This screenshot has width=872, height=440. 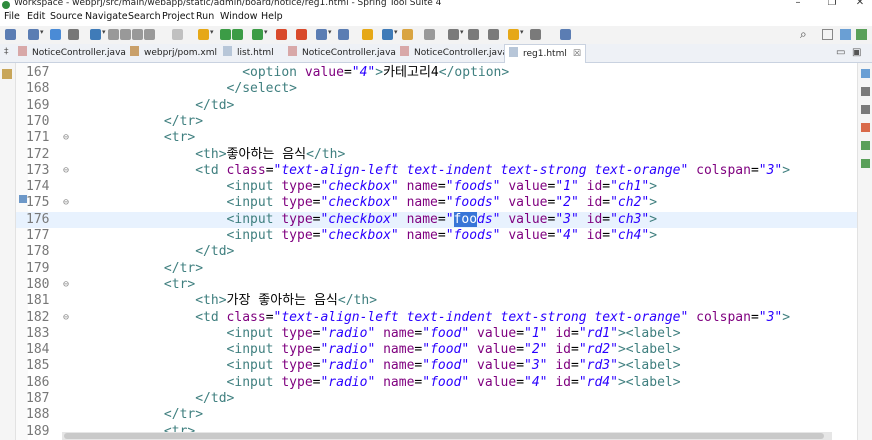 What do you see at coordinates (860, 4) in the screenshot?
I see `close-window-button: ✕` at bounding box center [860, 4].